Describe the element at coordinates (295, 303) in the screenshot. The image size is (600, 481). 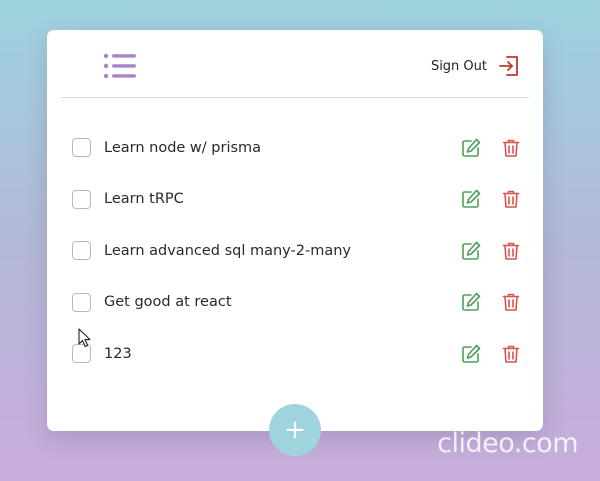
I see `todo-item: Get good at react` at that location.